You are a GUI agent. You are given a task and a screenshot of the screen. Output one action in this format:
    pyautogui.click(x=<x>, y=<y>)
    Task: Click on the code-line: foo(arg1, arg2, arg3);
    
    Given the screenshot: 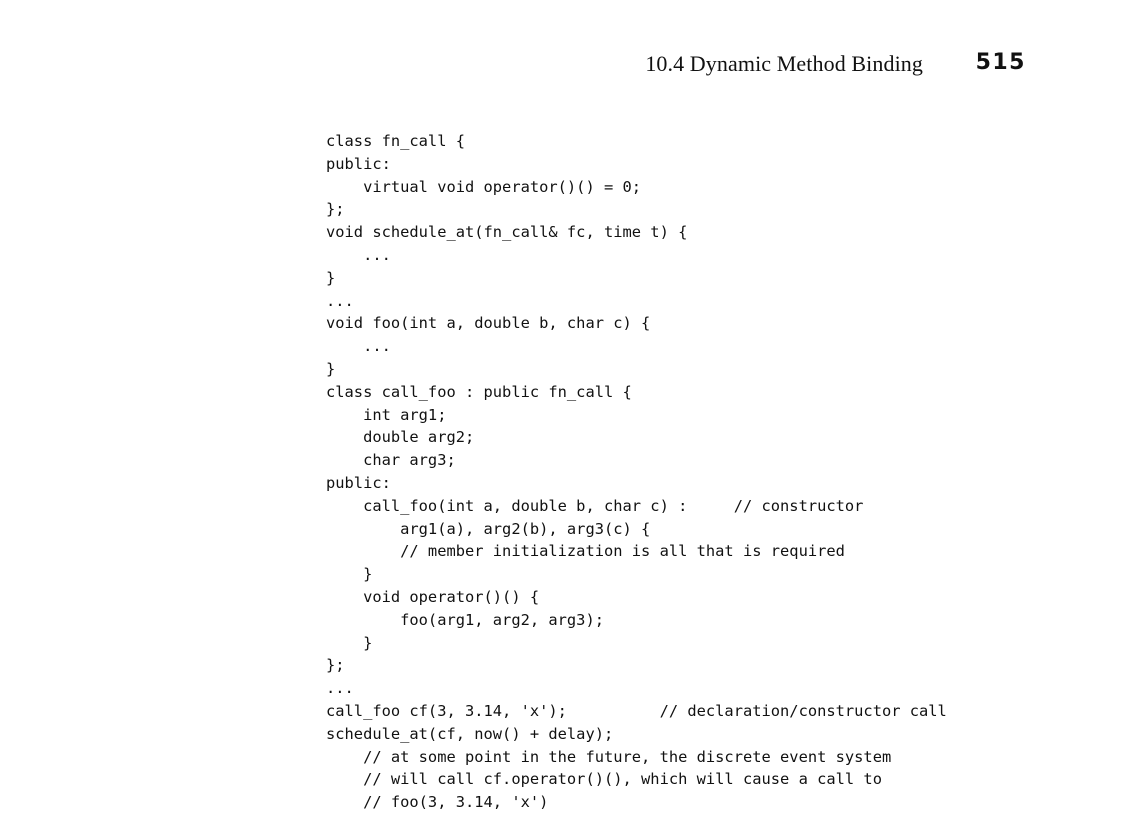 What is the action you would take?
    pyautogui.click(x=465, y=619)
    